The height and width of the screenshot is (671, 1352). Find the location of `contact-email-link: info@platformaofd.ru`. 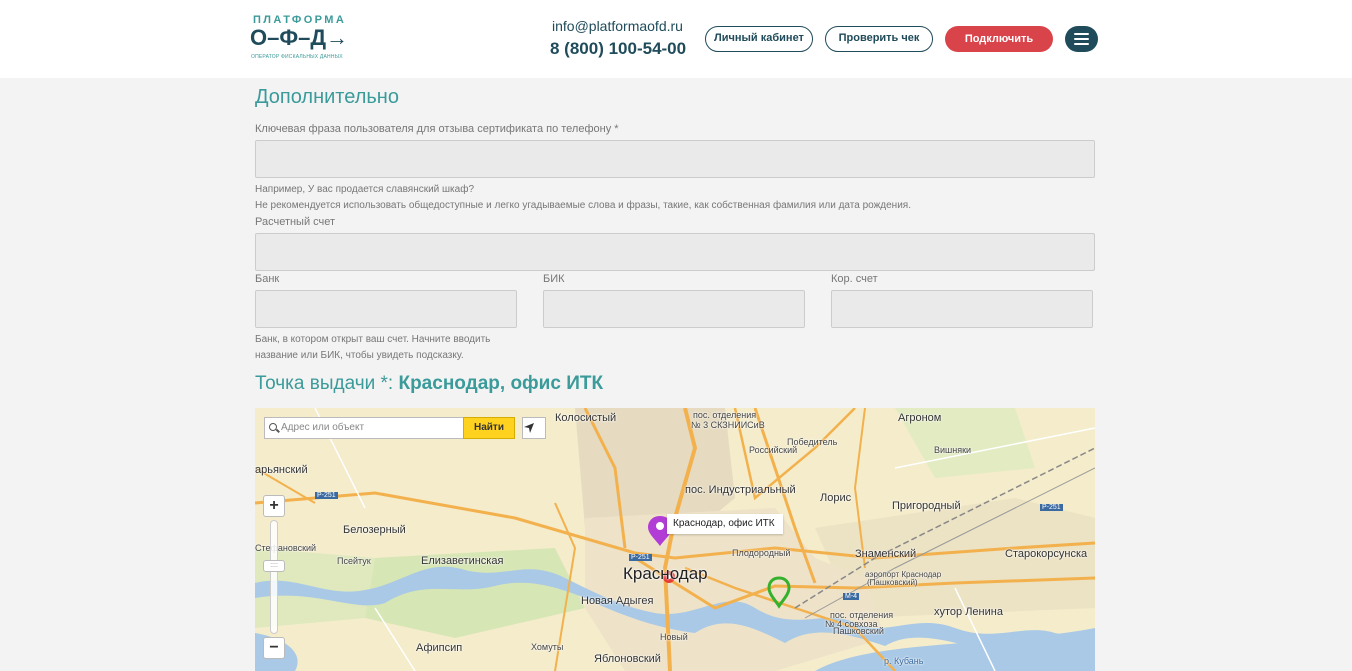

contact-email-link: info@platformaofd.ru is located at coordinates (617, 26).